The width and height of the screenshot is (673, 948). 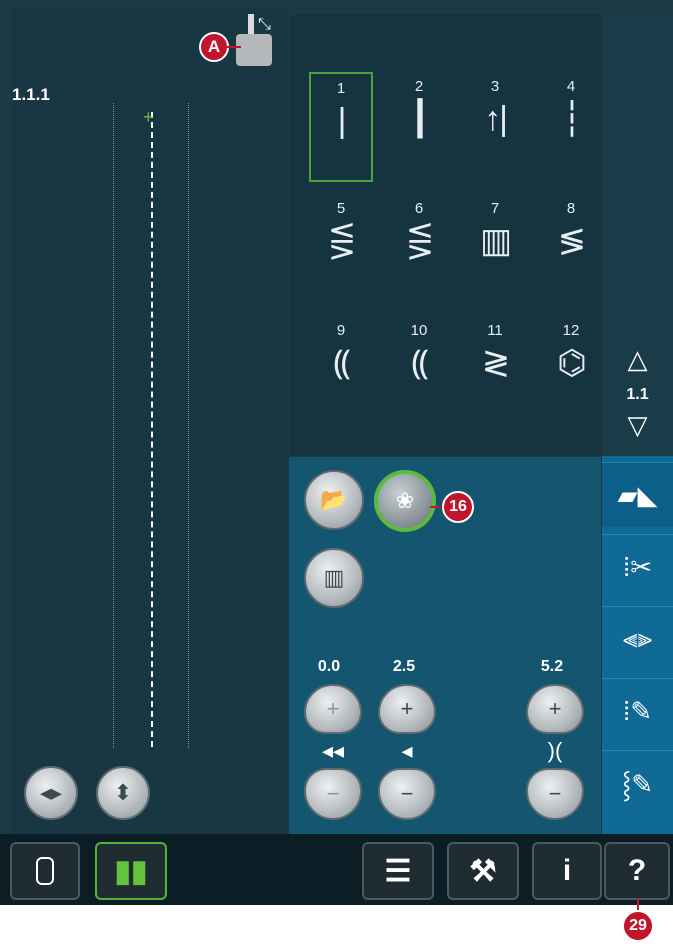 I want to click on callout-29: 29, so click(x=638, y=926).